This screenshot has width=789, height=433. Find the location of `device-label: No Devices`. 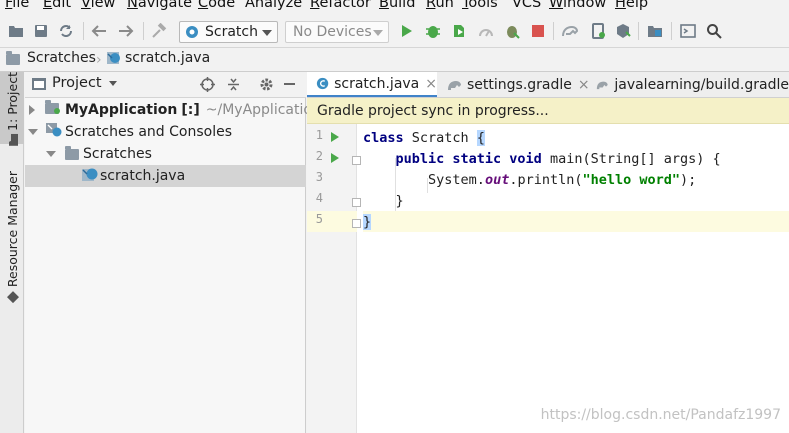

device-label: No Devices is located at coordinates (332, 32).